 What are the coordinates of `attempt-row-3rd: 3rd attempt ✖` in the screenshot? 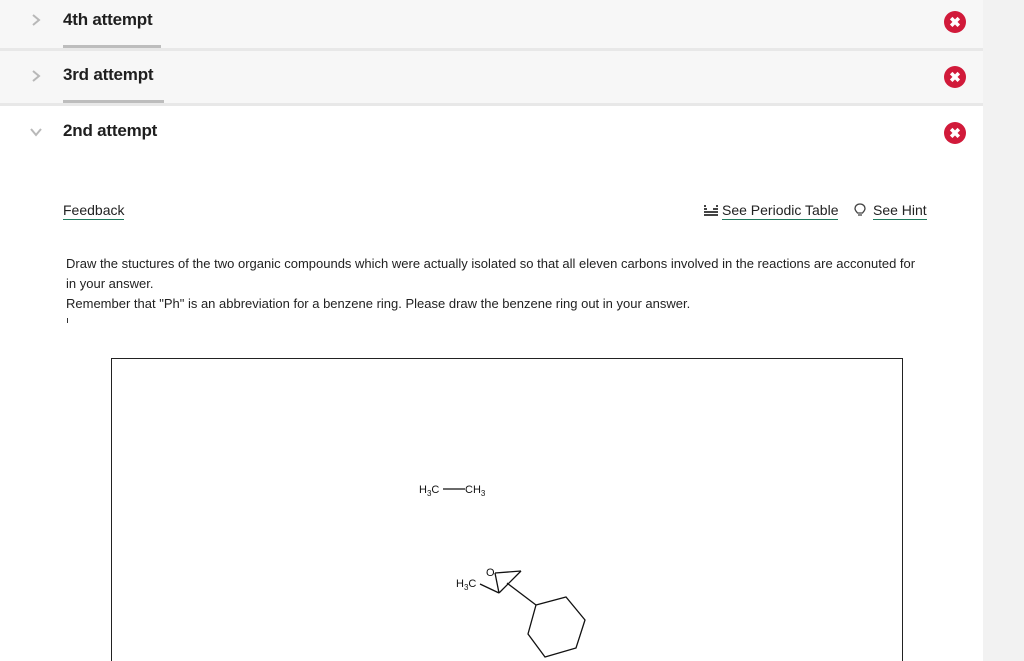 It's located at (491, 78).